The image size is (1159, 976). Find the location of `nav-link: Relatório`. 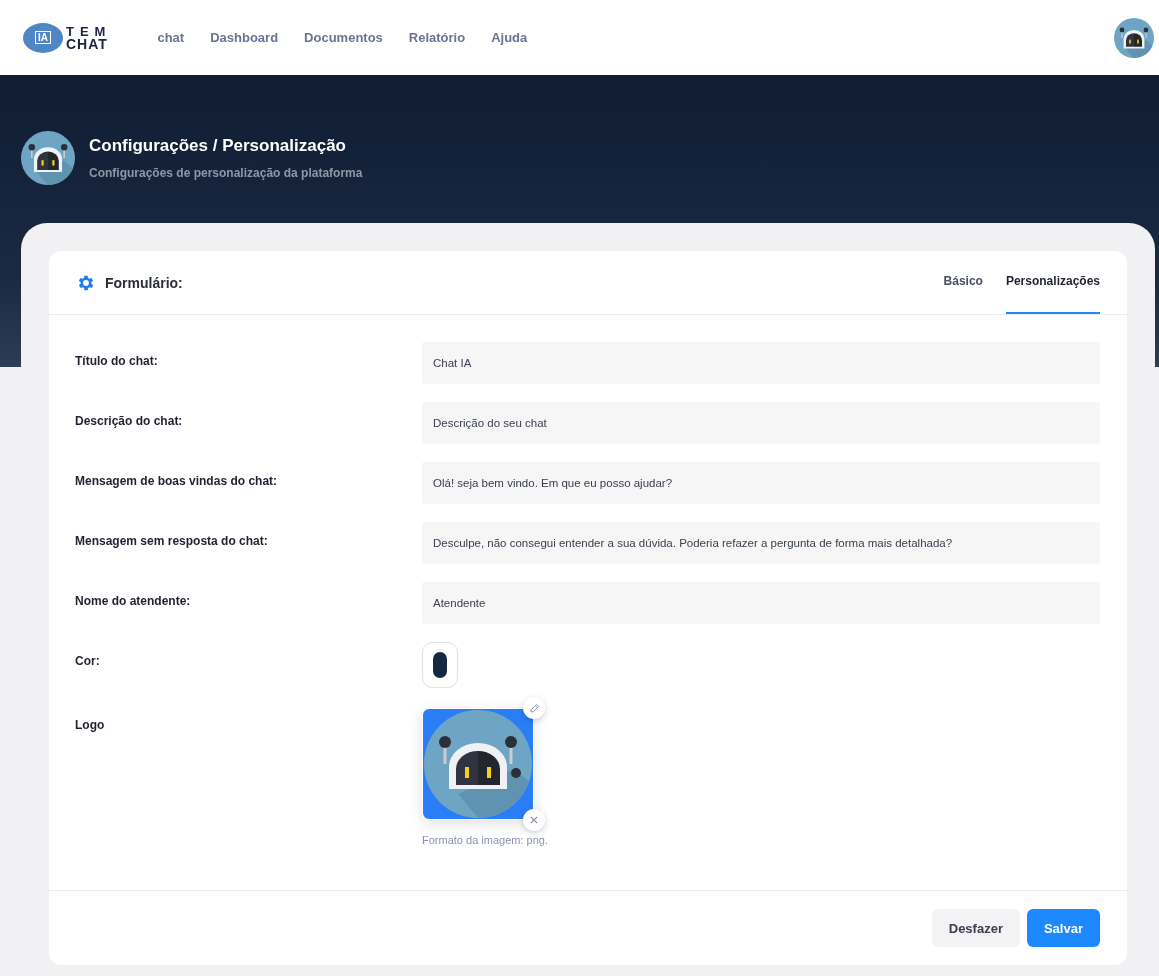

nav-link: Relatório is located at coordinates (437, 37).